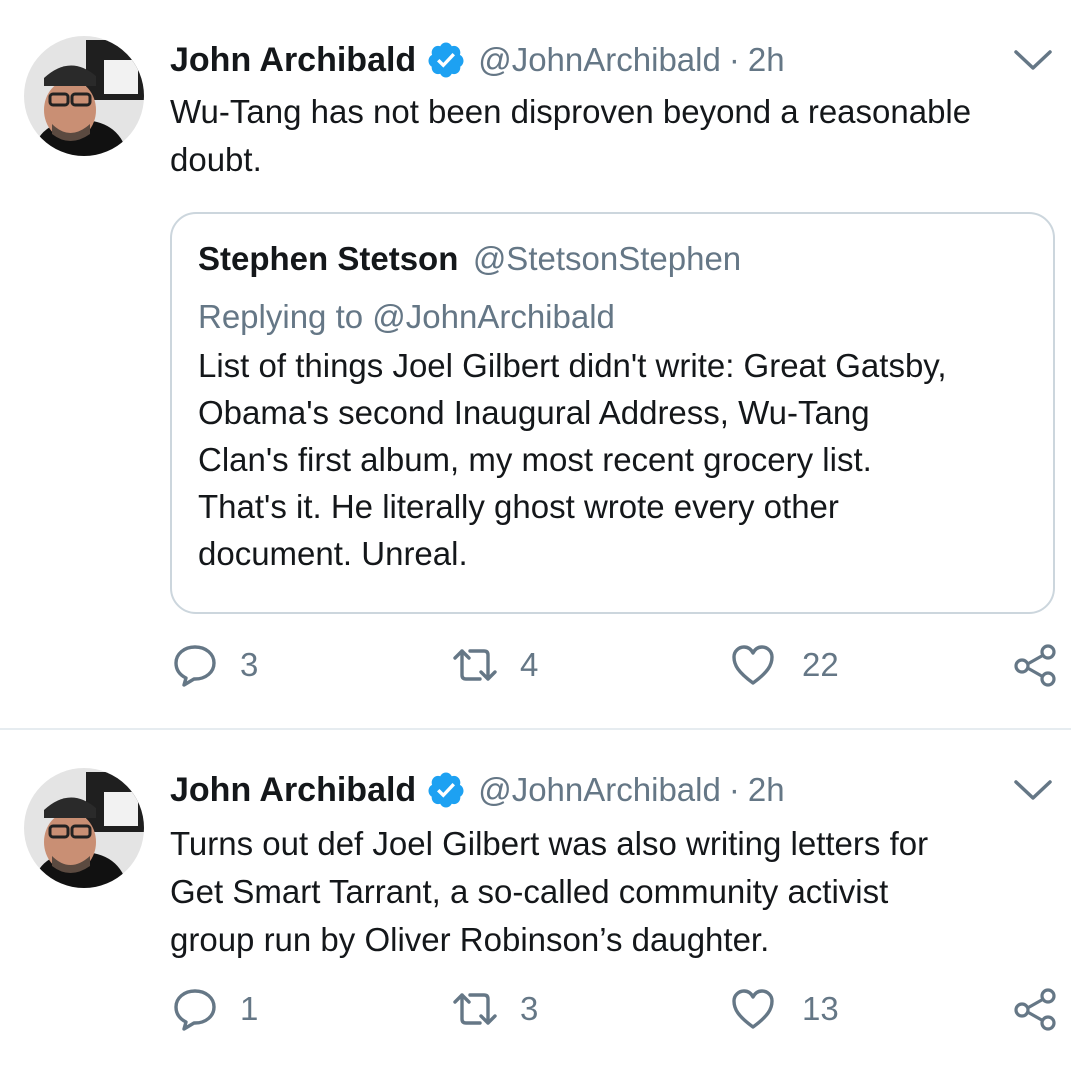  What do you see at coordinates (784, 1009) in the screenshot?
I see `like-button: 13` at bounding box center [784, 1009].